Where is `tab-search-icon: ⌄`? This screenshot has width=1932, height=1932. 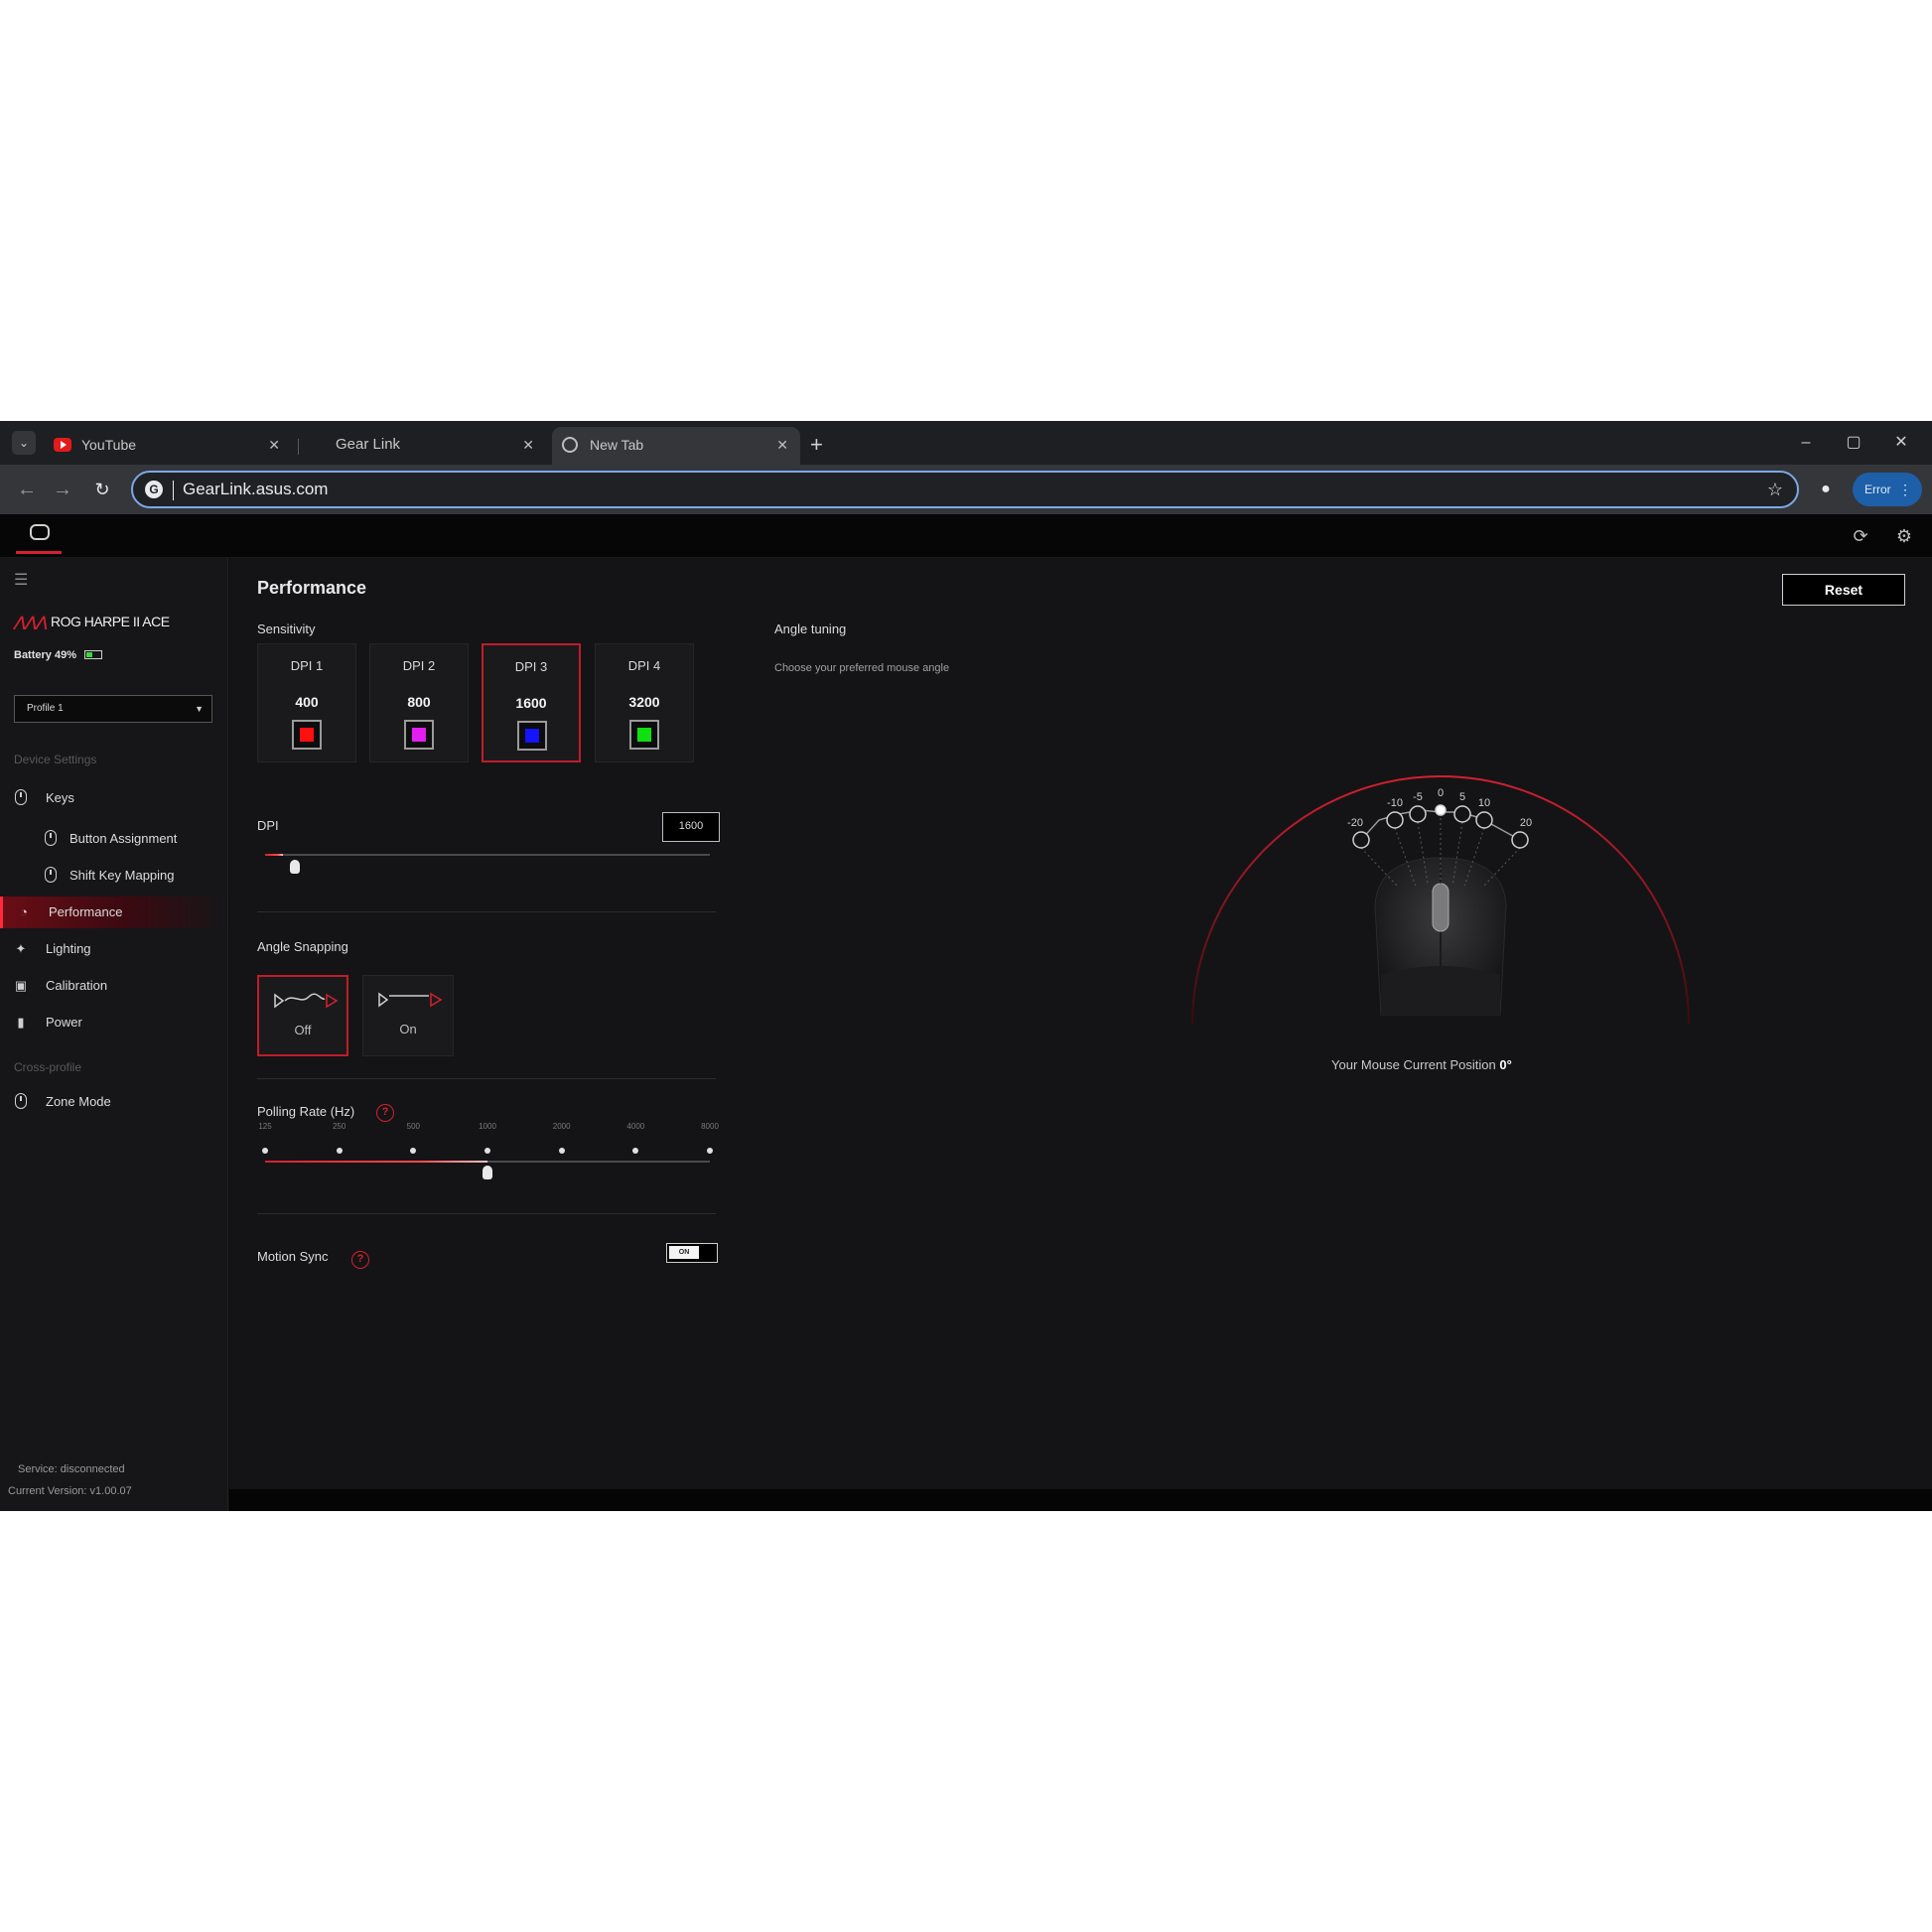
tab-search-icon: ⌄ is located at coordinates (24, 443).